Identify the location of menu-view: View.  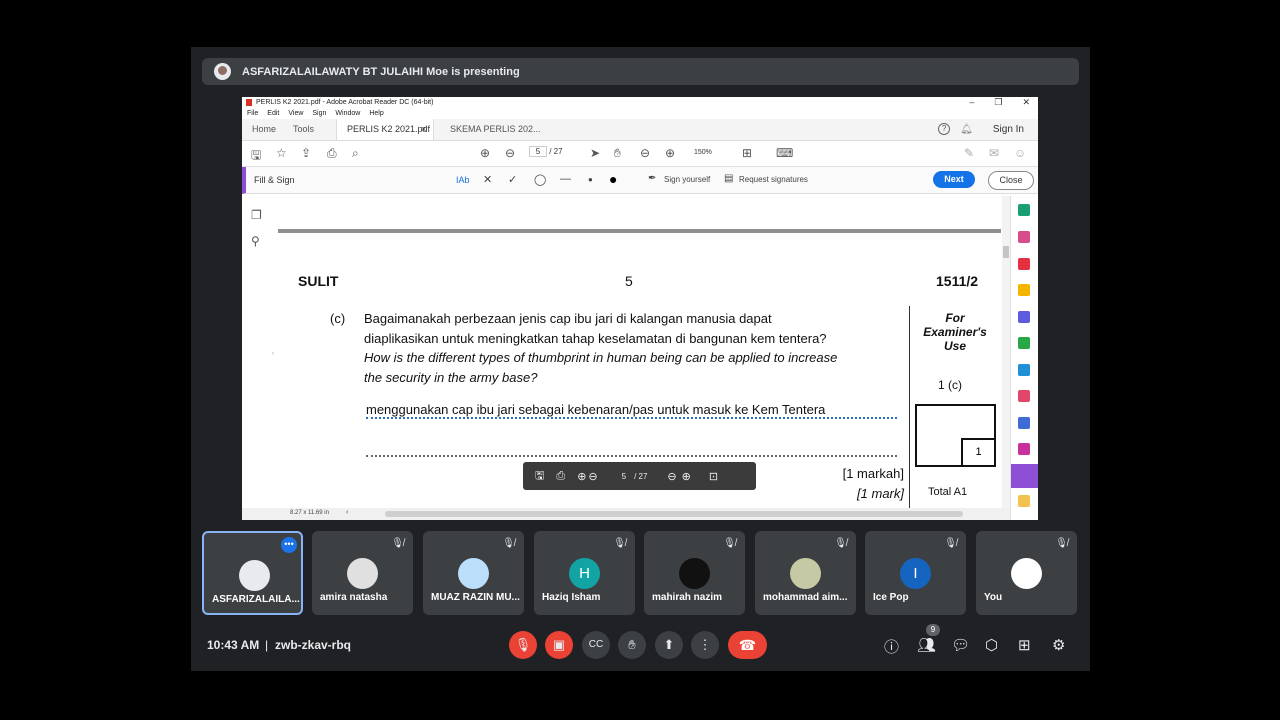
(295, 113).